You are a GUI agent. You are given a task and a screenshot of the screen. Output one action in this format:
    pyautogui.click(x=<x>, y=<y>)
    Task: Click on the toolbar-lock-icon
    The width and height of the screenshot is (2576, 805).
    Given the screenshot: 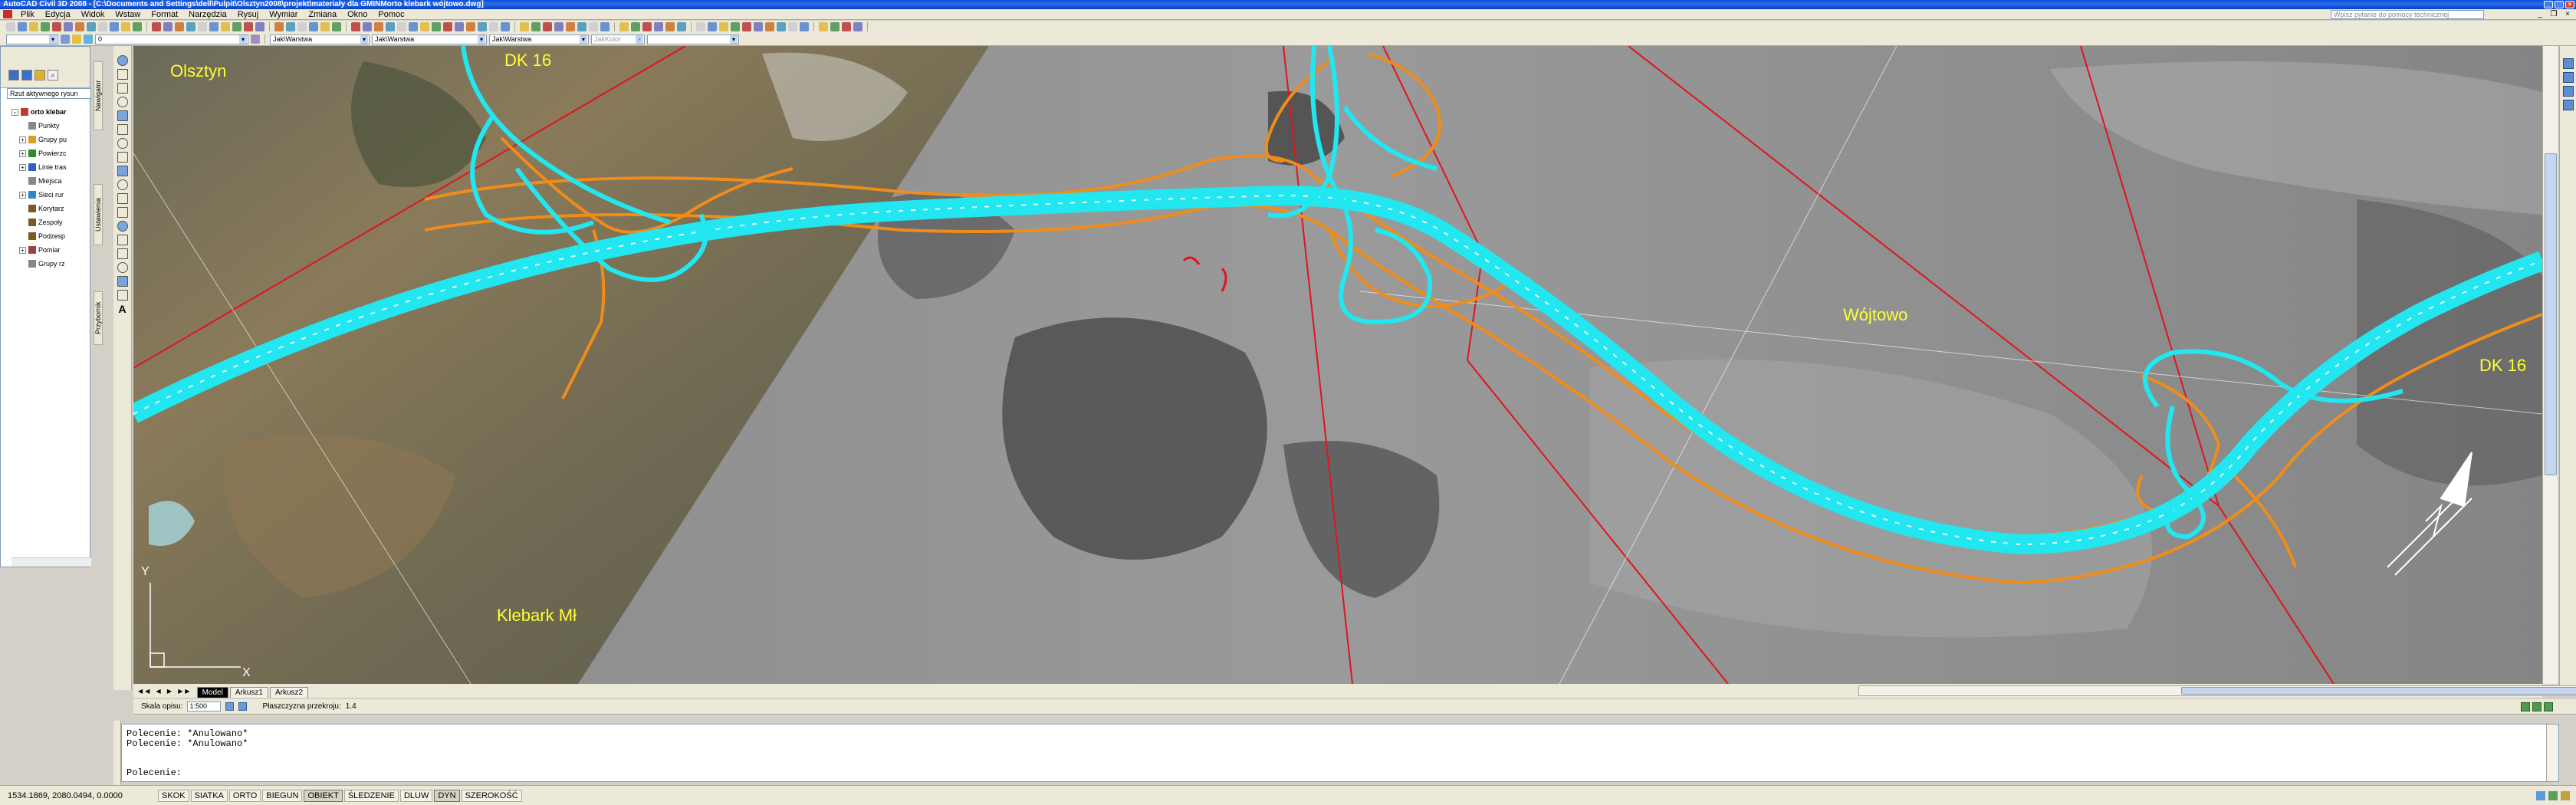 What is the action you would take?
    pyautogui.click(x=2553, y=795)
    